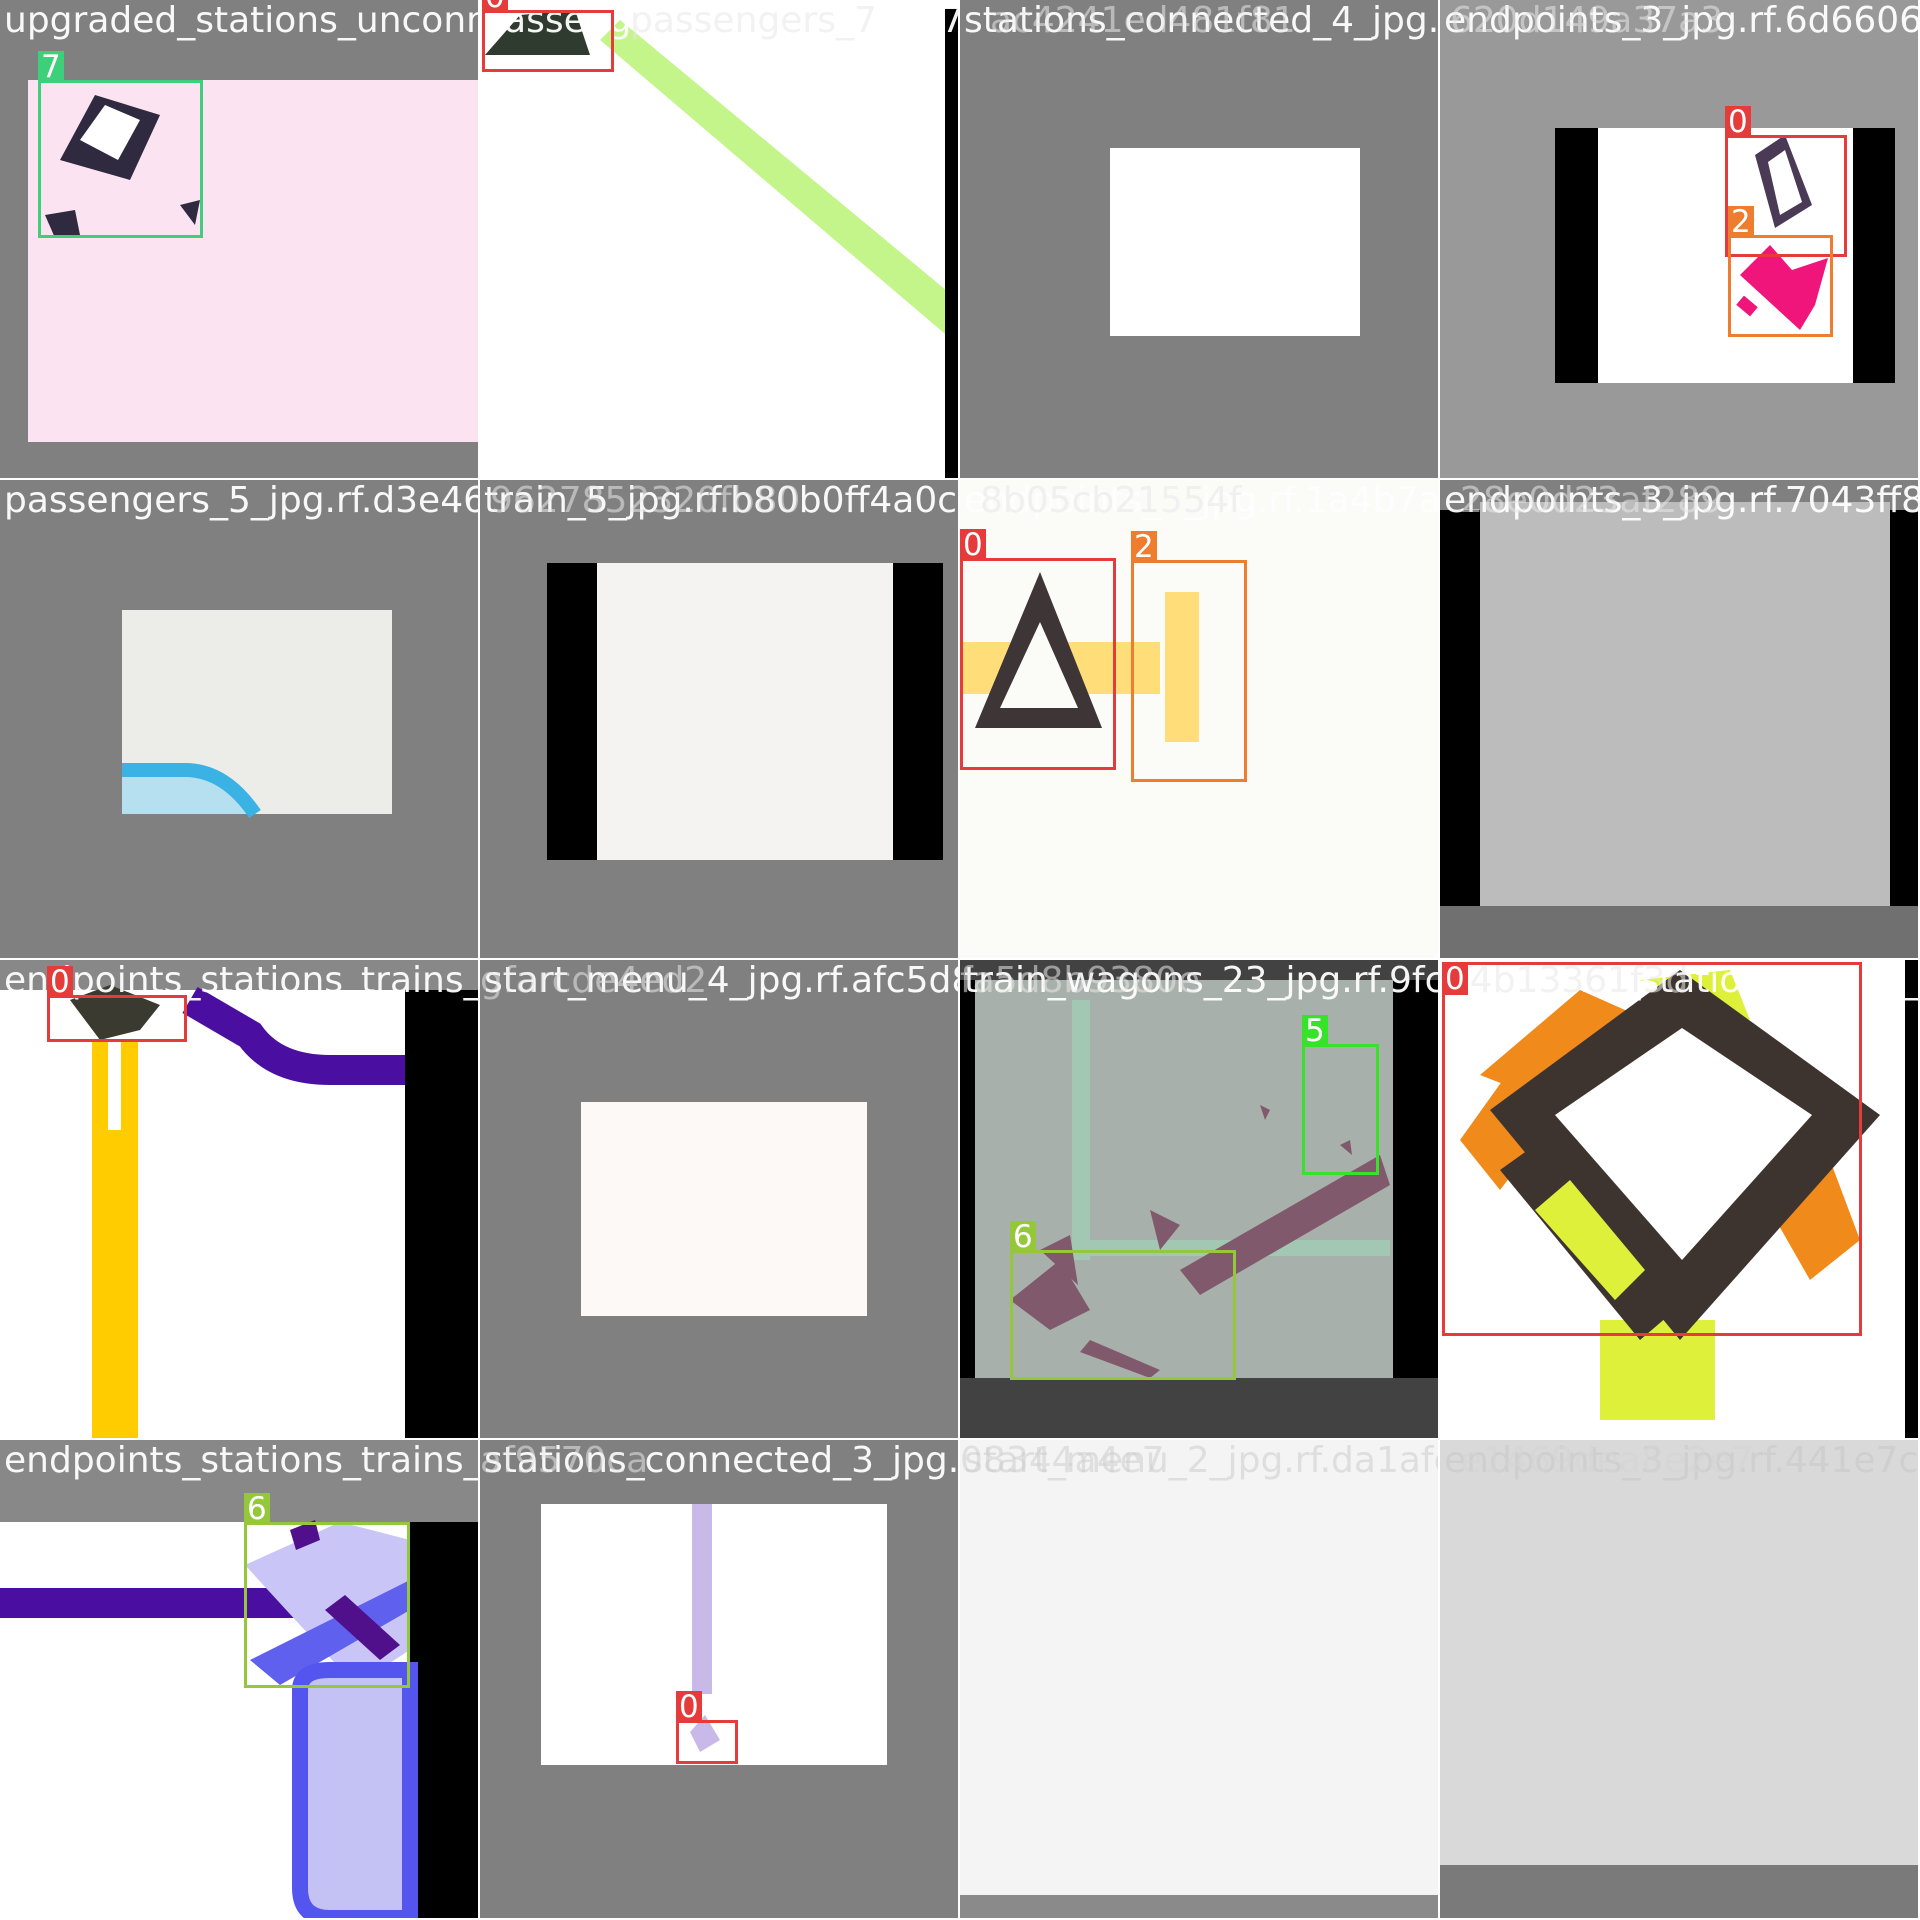 The width and height of the screenshot is (1920, 1920). I want to click on tile-14-image, so click(719, 1679).